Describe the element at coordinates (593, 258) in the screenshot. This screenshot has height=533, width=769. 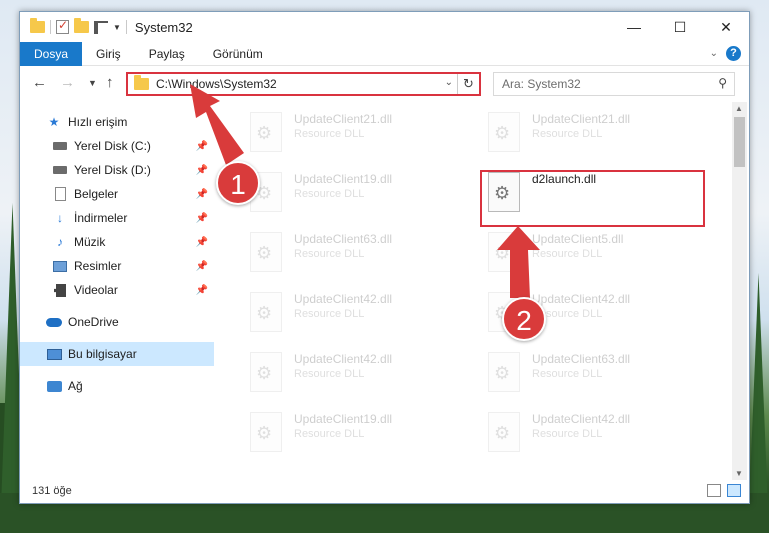
I see `file-item: ⚙ UpdateClient5.dll Resource DLL` at that location.